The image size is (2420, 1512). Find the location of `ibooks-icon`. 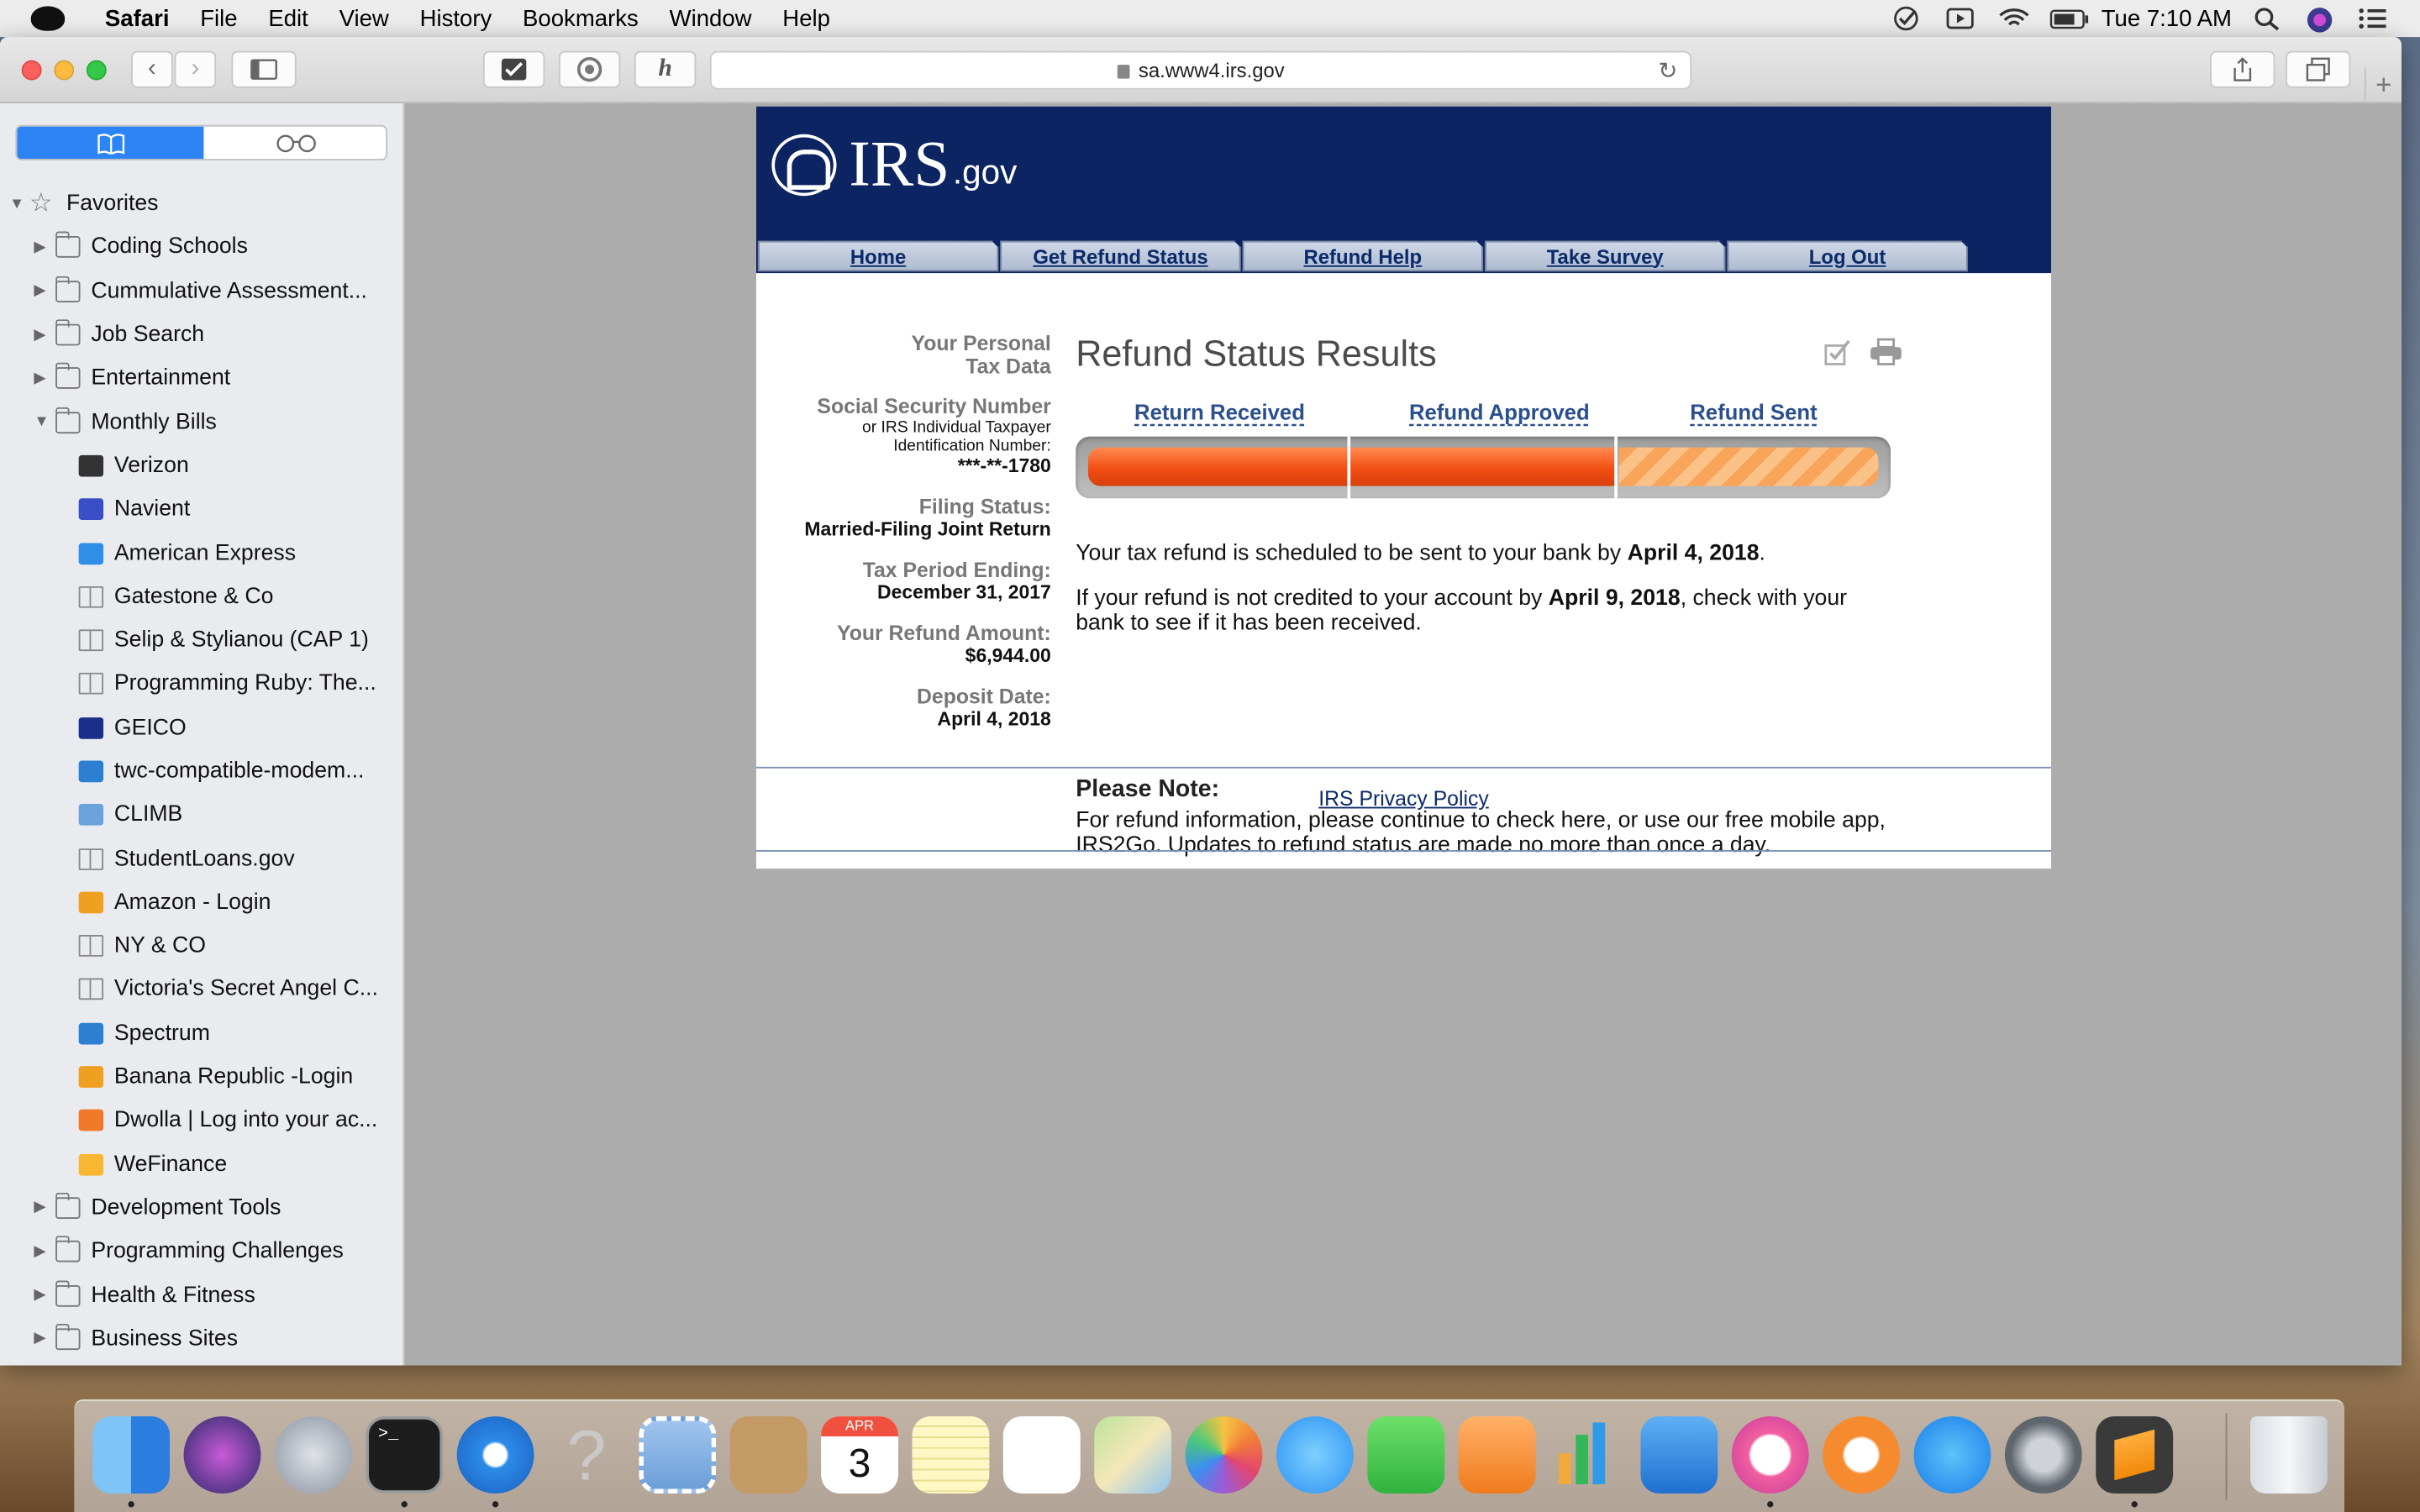

ibooks-icon is located at coordinates (1862, 1455).